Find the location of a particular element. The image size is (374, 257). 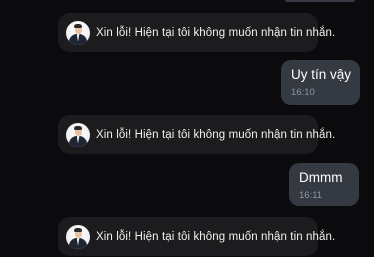

message-timestamp: 16:10 is located at coordinates (303, 92).